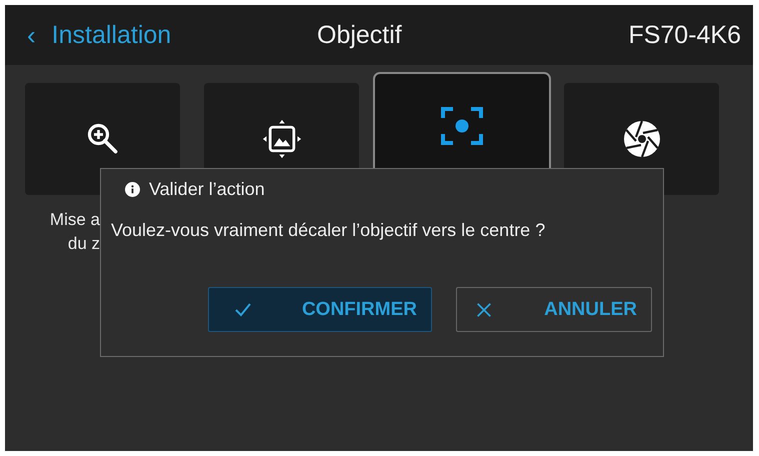 Image resolution: width=759 pixels, height=456 pixels. Describe the element at coordinates (172, 35) in the screenshot. I see `back-button: ‹ Installation` at that location.